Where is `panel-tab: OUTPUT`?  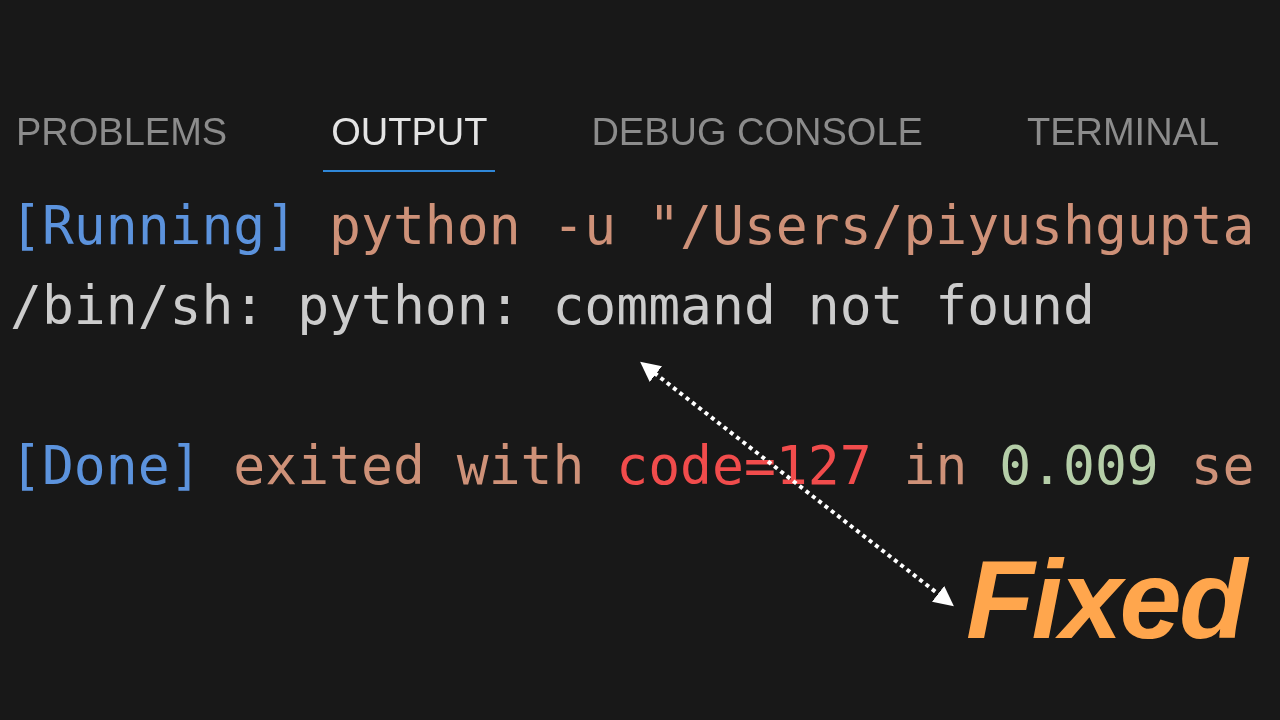
panel-tab: OUTPUT is located at coordinates (409, 140).